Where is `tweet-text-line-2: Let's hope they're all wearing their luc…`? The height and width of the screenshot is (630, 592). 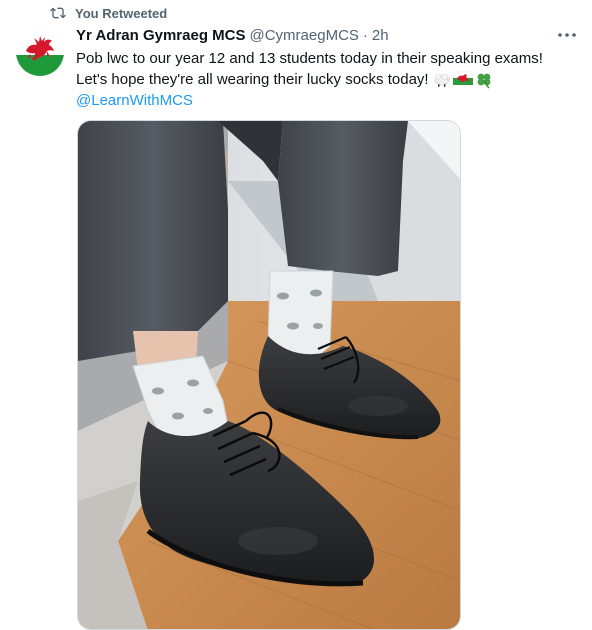 tweet-text-line-2: Let's hope they're all wearing their luc… is located at coordinates (252, 79).